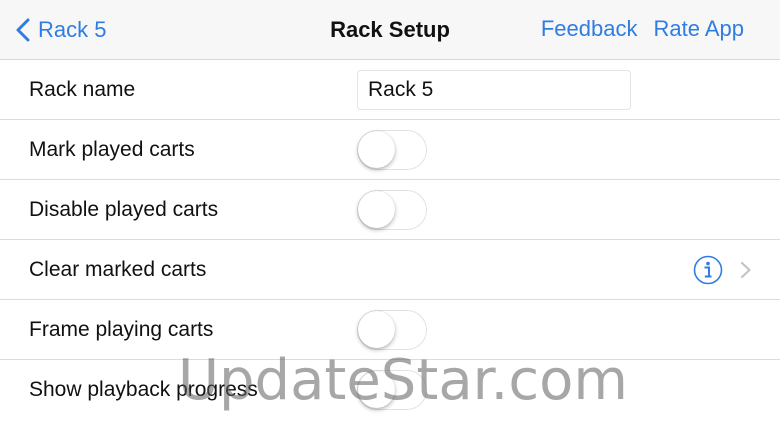  Describe the element at coordinates (698, 29) in the screenshot. I see `rate-app-button: Rate App` at that location.